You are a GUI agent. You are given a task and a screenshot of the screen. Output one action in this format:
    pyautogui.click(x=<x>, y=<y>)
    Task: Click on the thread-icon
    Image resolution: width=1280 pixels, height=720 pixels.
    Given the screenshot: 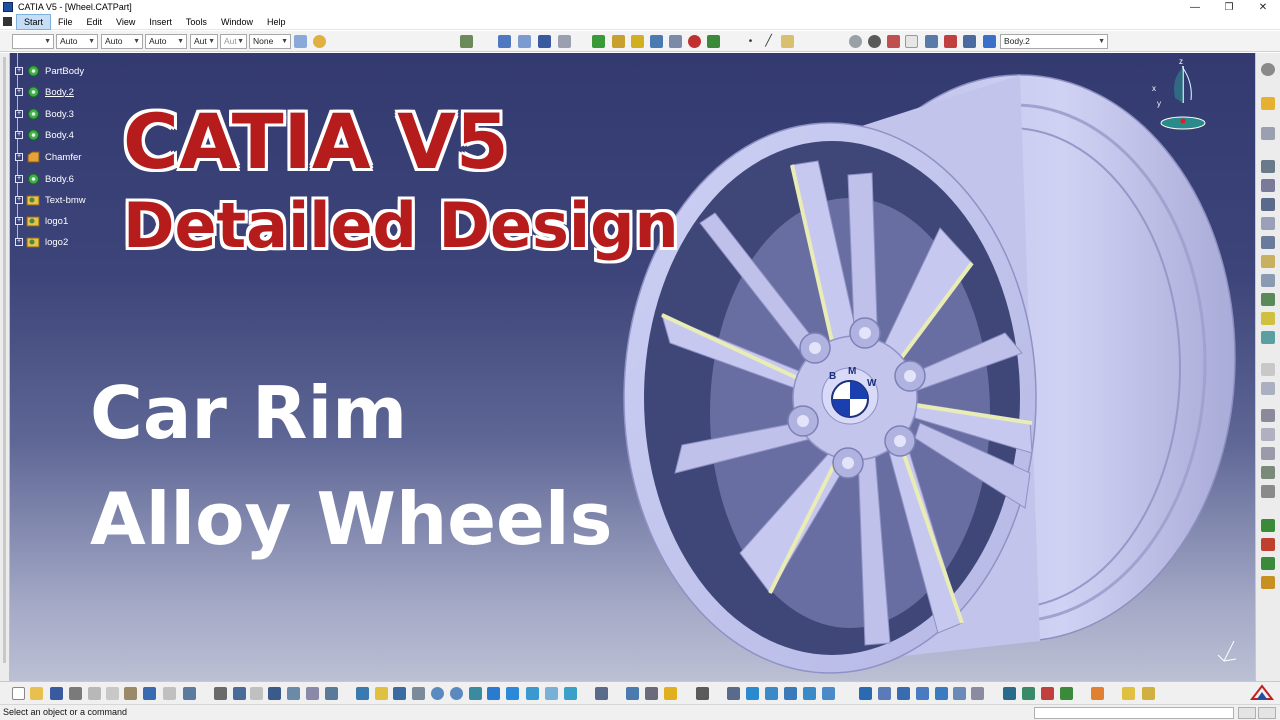 What is the action you would take?
    pyautogui.click(x=1268, y=472)
    